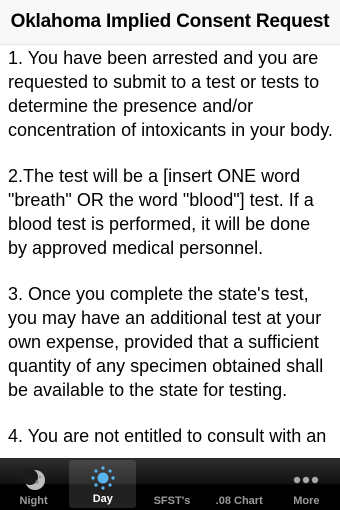 Image resolution: width=340 pixels, height=510 pixels. What do you see at coordinates (306, 501) in the screenshot?
I see `tab-label: More` at bounding box center [306, 501].